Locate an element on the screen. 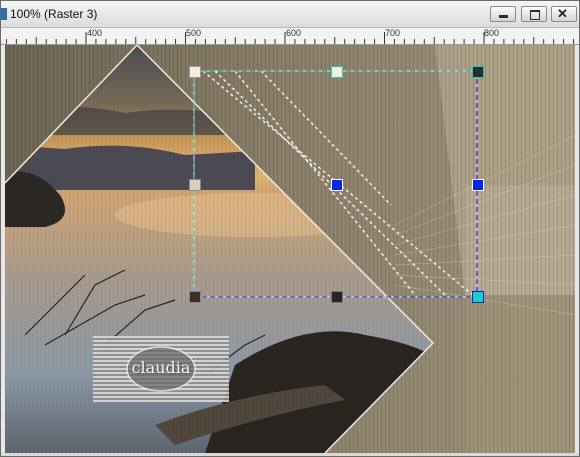  title-bar: 100% (Raster 3) ✕ is located at coordinates (290, 14).